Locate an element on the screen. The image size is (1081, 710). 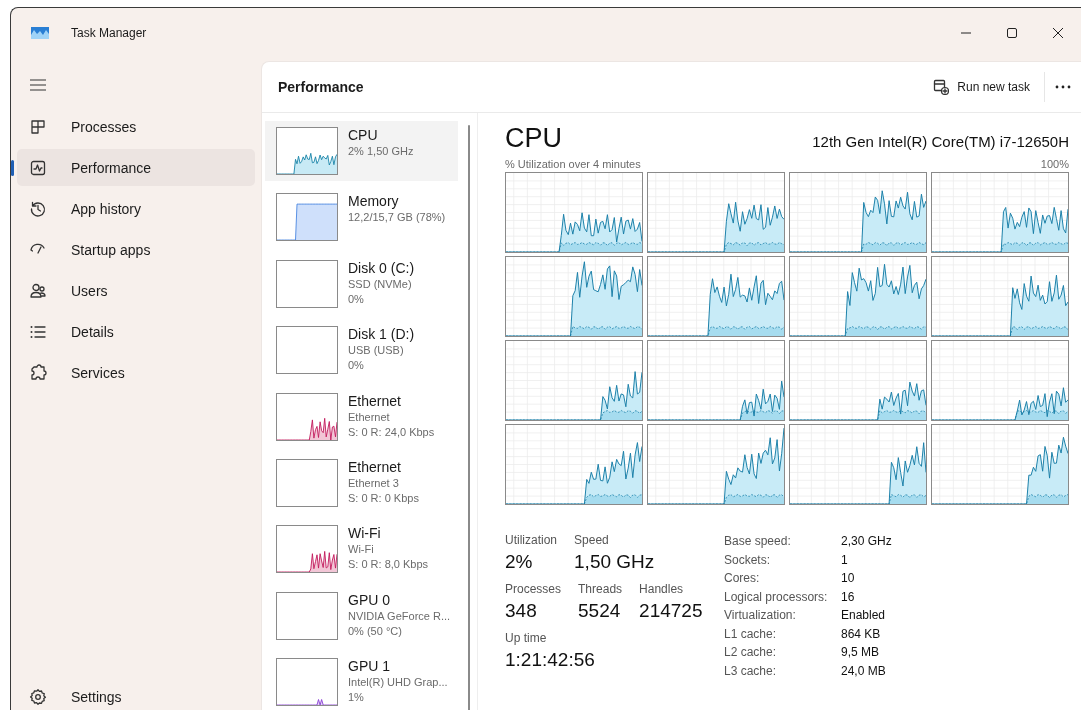
history-icon is located at coordinates (38, 208).